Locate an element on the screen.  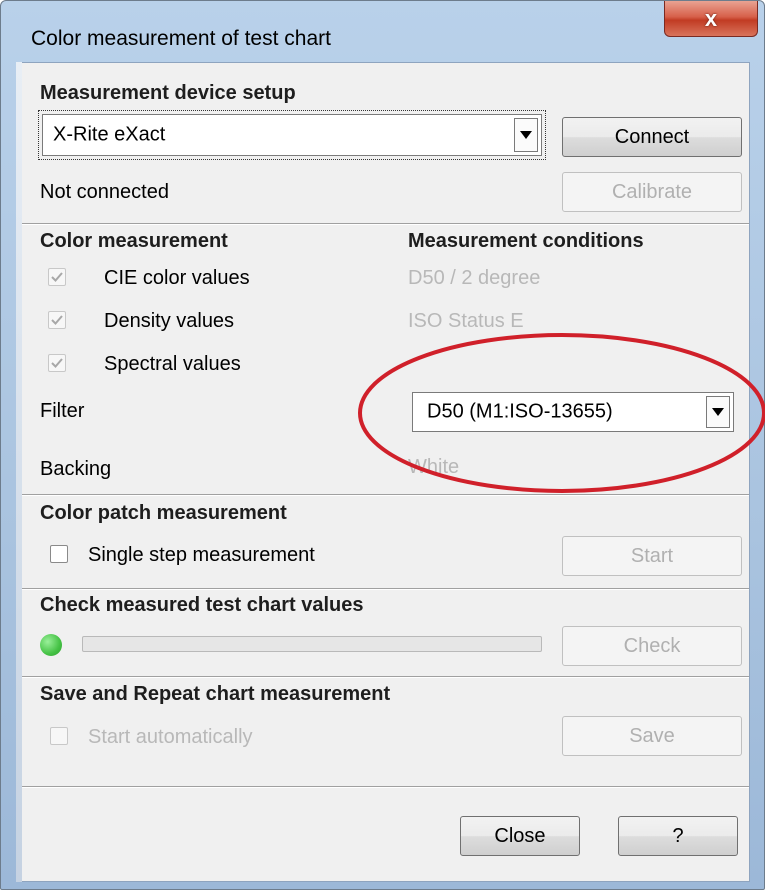
calibrate-button: Calibrate is located at coordinates (652, 192).